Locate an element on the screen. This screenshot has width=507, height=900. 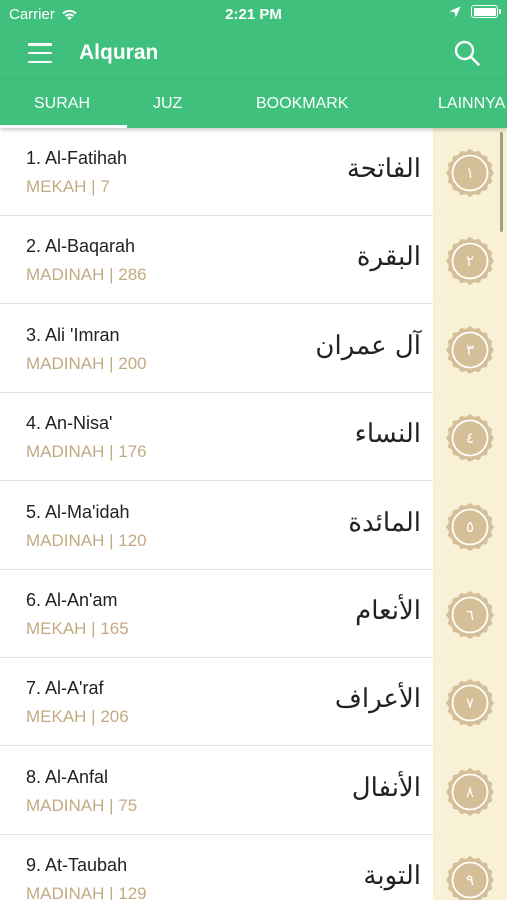
surah-row-9: 9. At-Taubah MADINAH | 129 التوبة ٩ is located at coordinates (253, 867).